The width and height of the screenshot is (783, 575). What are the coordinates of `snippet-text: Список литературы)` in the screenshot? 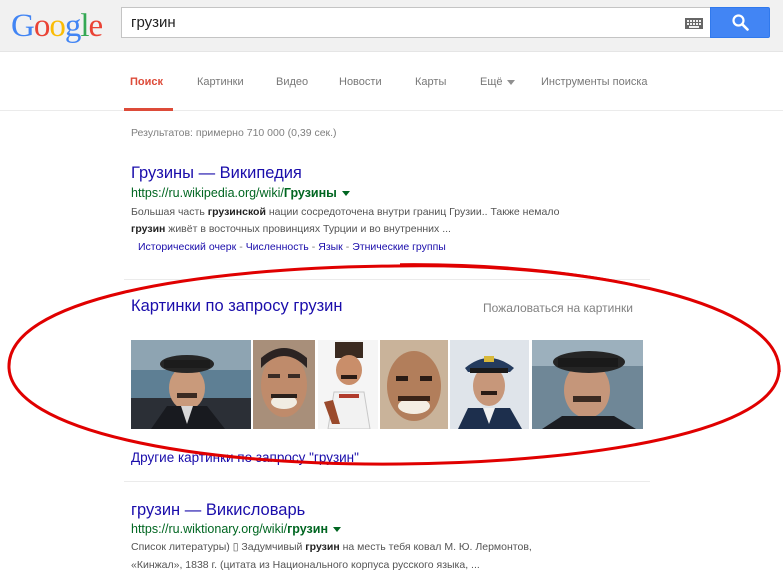 It's located at (182, 547).